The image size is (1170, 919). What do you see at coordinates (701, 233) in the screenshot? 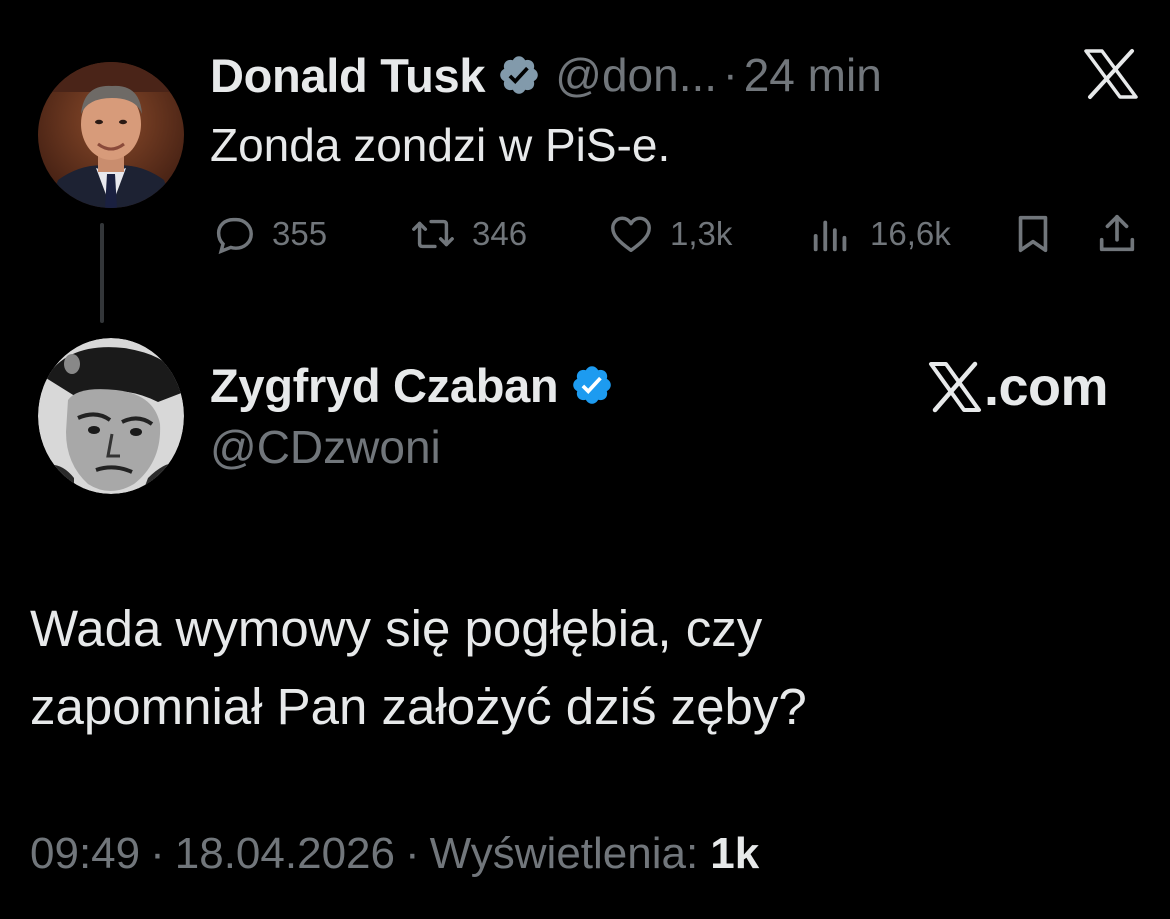
I see `like-count: 1,3k` at bounding box center [701, 233].